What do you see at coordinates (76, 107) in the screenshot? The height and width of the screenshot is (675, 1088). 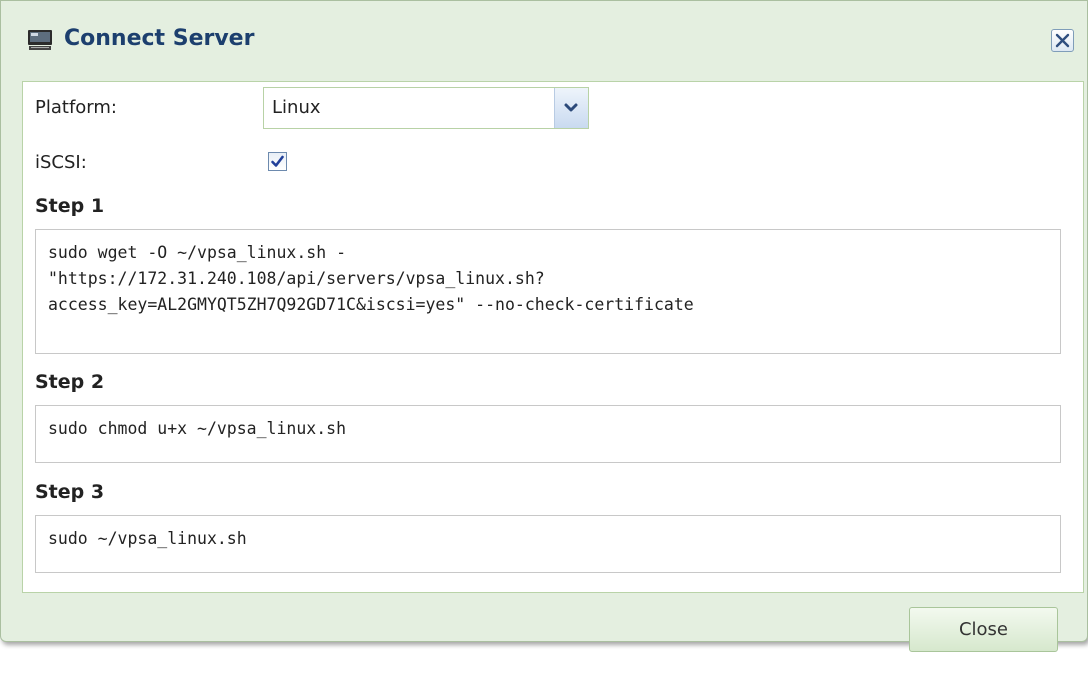 I see `platform-label: Platform:` at bounding box center [76, 107].